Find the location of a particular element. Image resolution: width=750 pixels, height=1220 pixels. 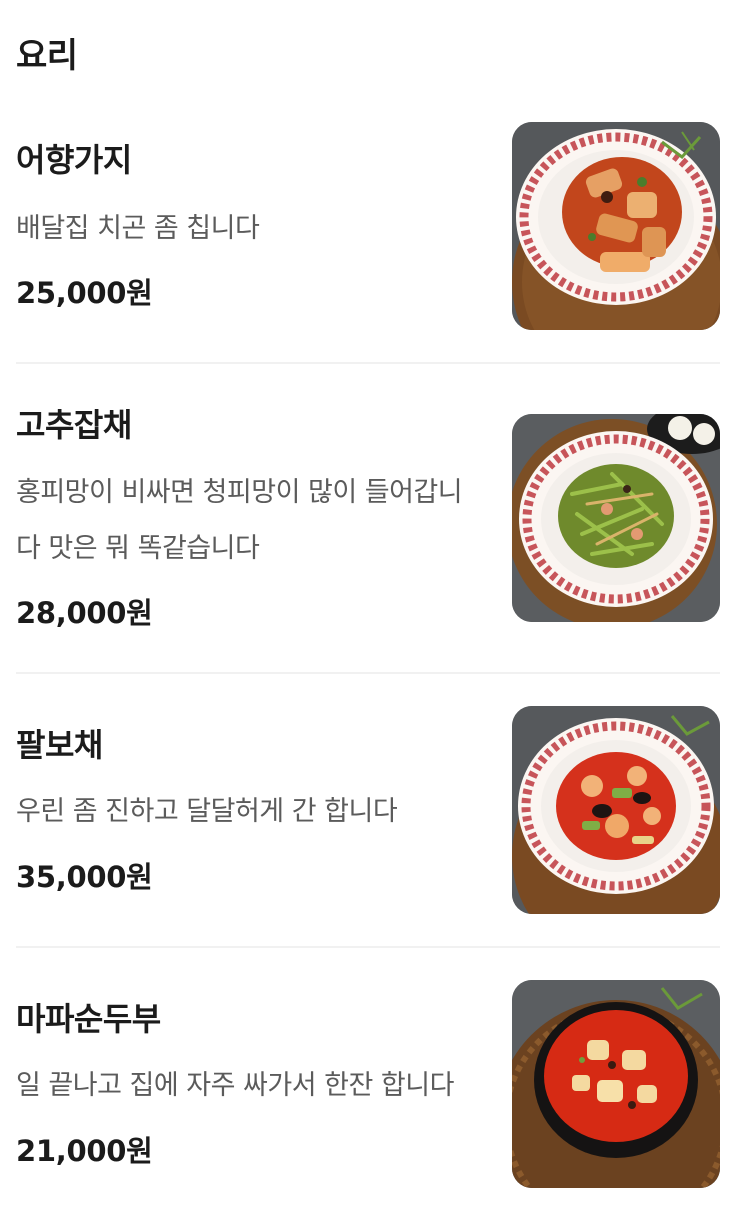

menu-item-price: 25,000원 is located at coordinates (84, 293).